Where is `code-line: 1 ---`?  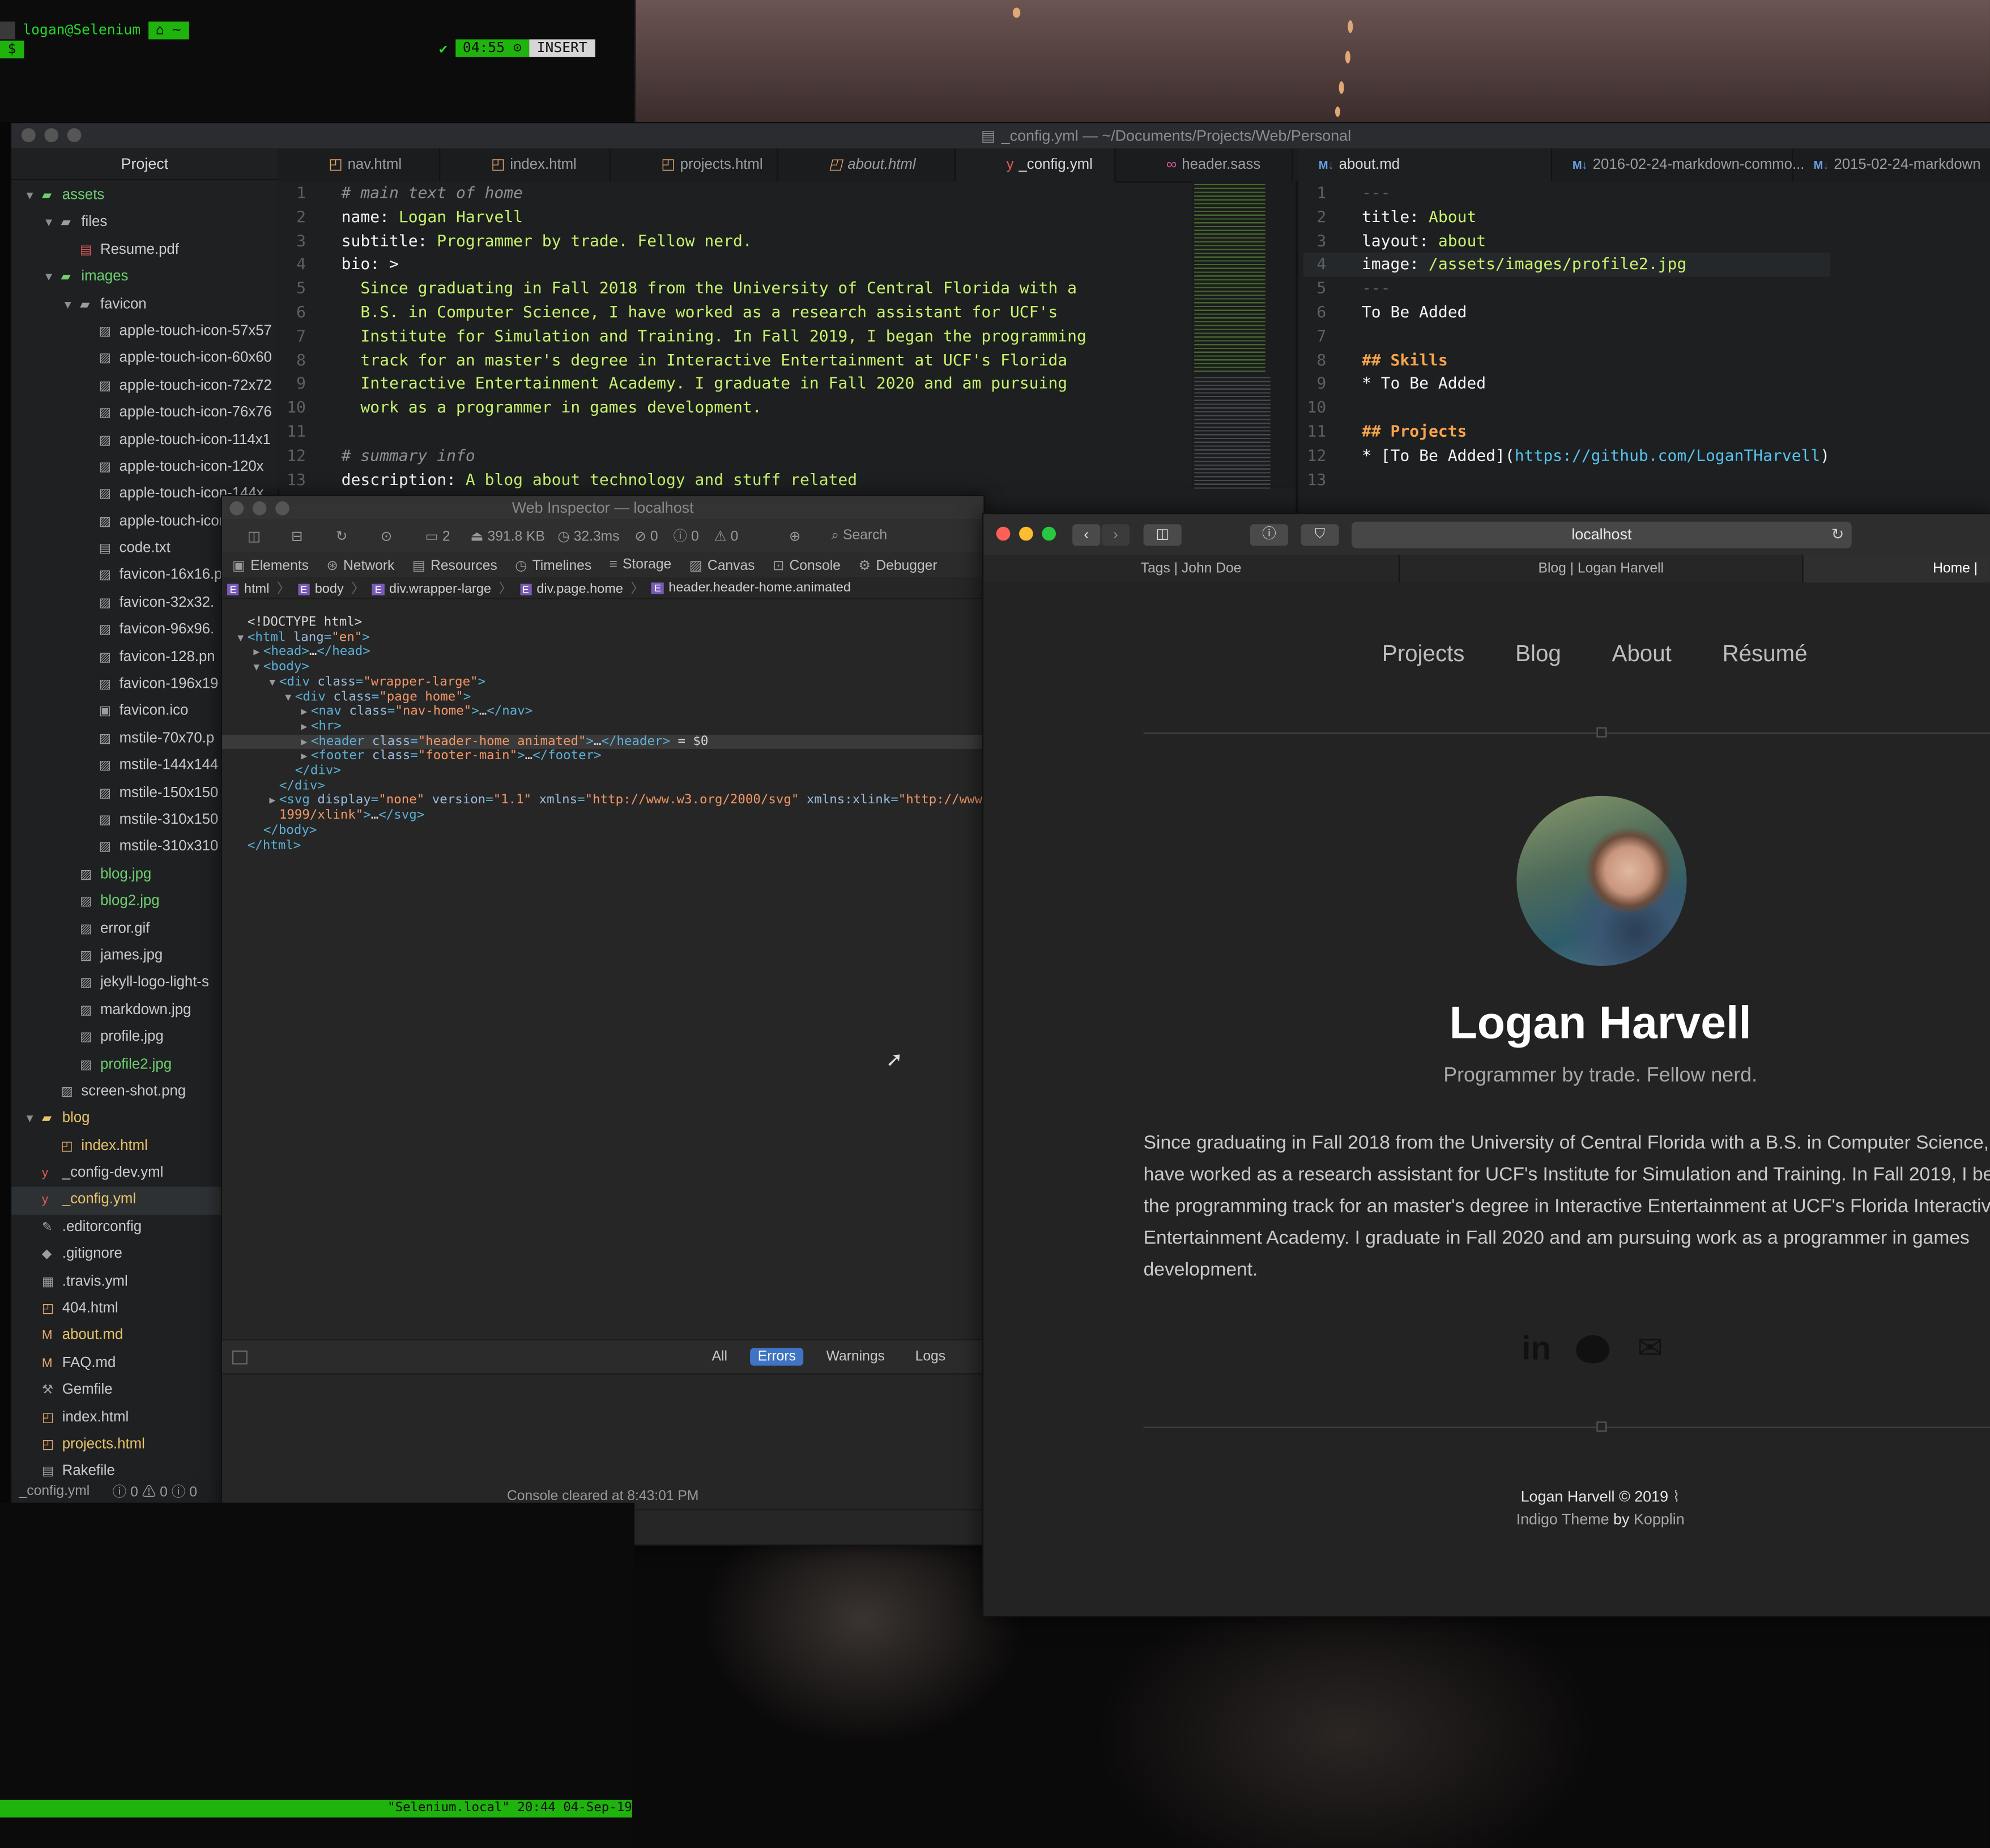
code-line: 1 --- is located at coordinates (1566, 193).